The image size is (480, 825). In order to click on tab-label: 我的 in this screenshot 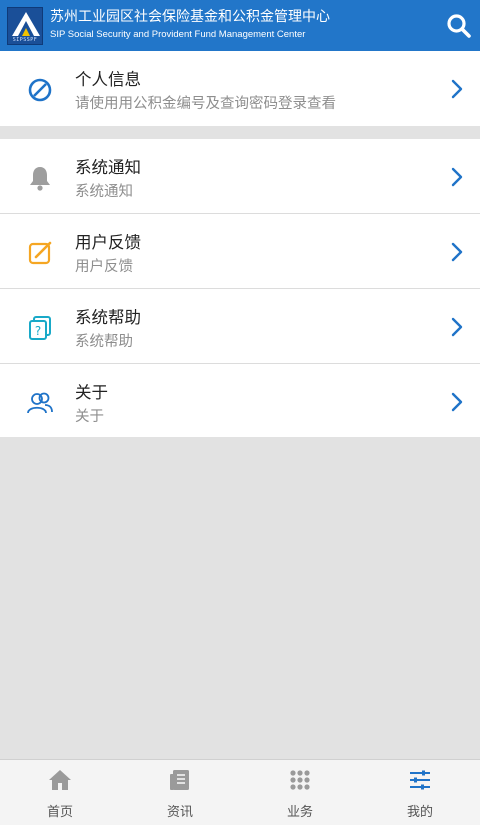, I will do `click(419, 812)`.